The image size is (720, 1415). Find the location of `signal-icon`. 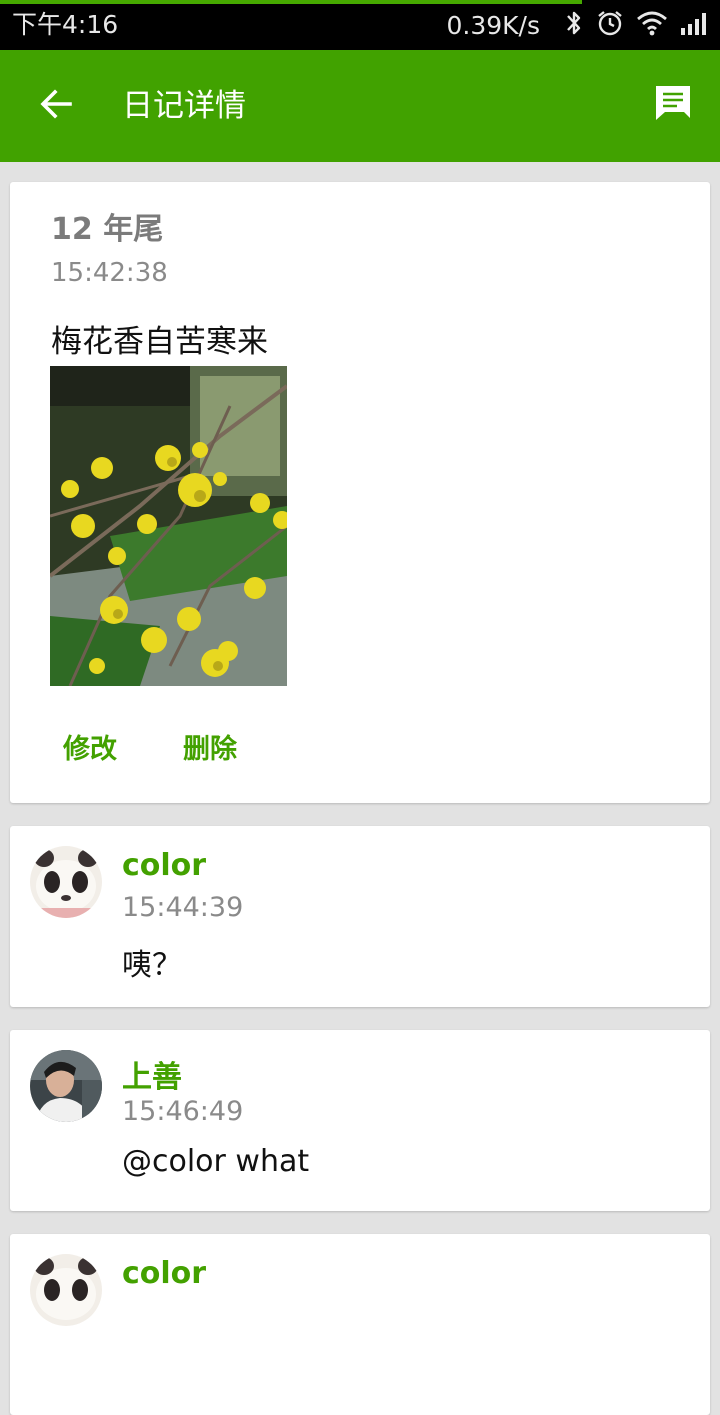

signal-icon is located at coordinates (695, 25).